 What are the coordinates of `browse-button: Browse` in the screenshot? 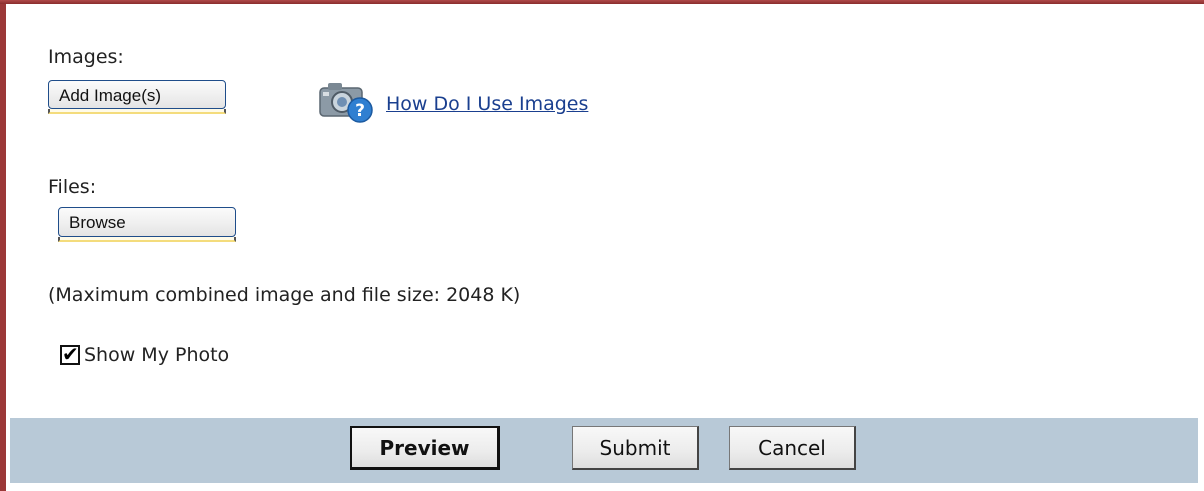 It's located at (147, 222).